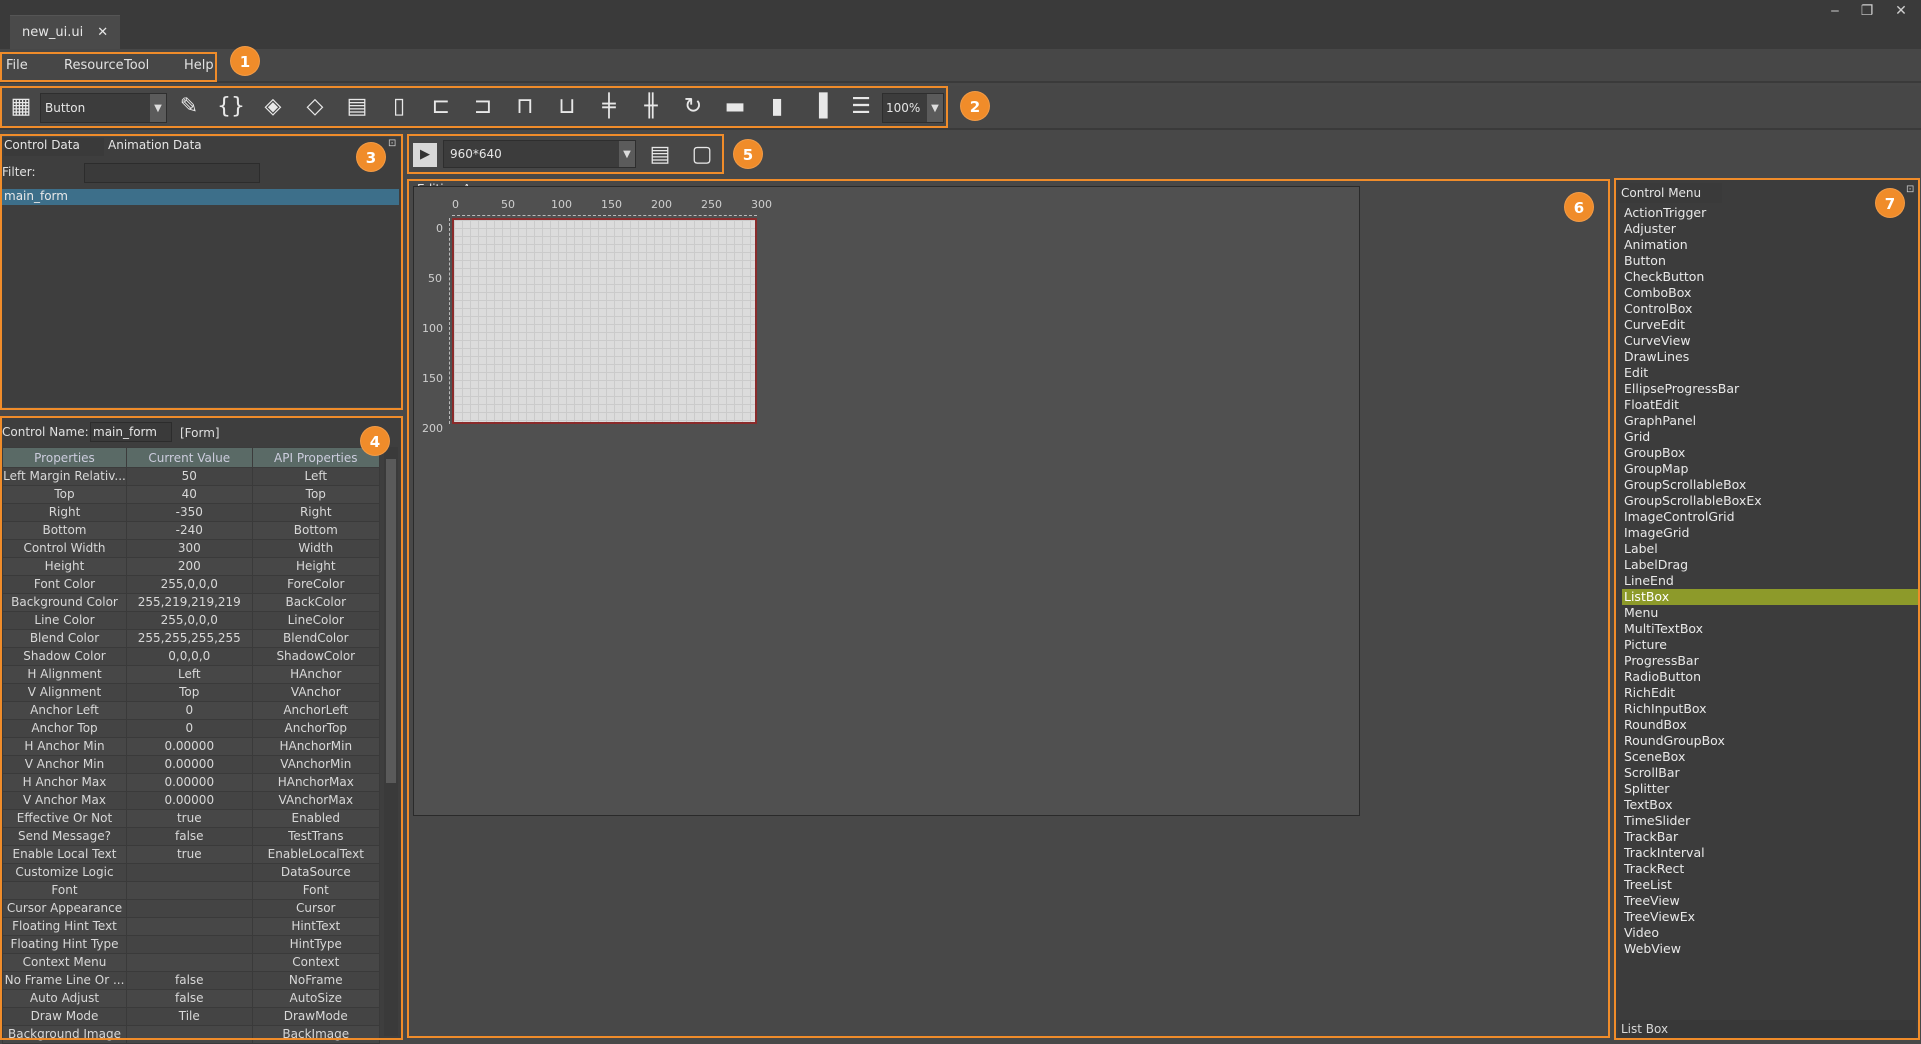  Describe the element at coordinates (439, 228) in the screenshot. I see `y-tick-0: 0` at that location.